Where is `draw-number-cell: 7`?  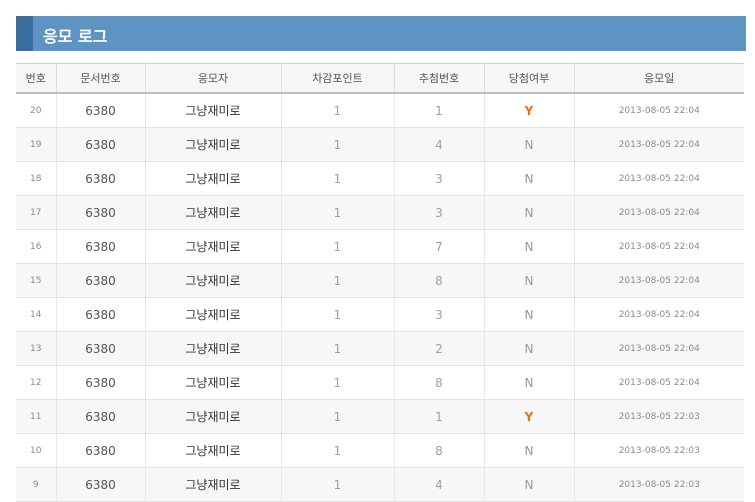 draw-number-cell: 7 is located at coordinates (439, 246).